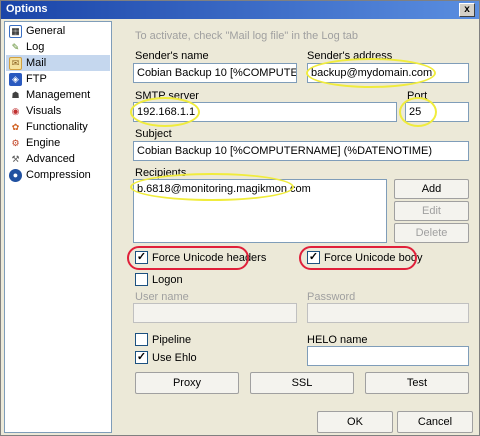  Describe the element at coordinates (15, 110) in the screenshot. I see `visuals-icon: ◉` at that location.